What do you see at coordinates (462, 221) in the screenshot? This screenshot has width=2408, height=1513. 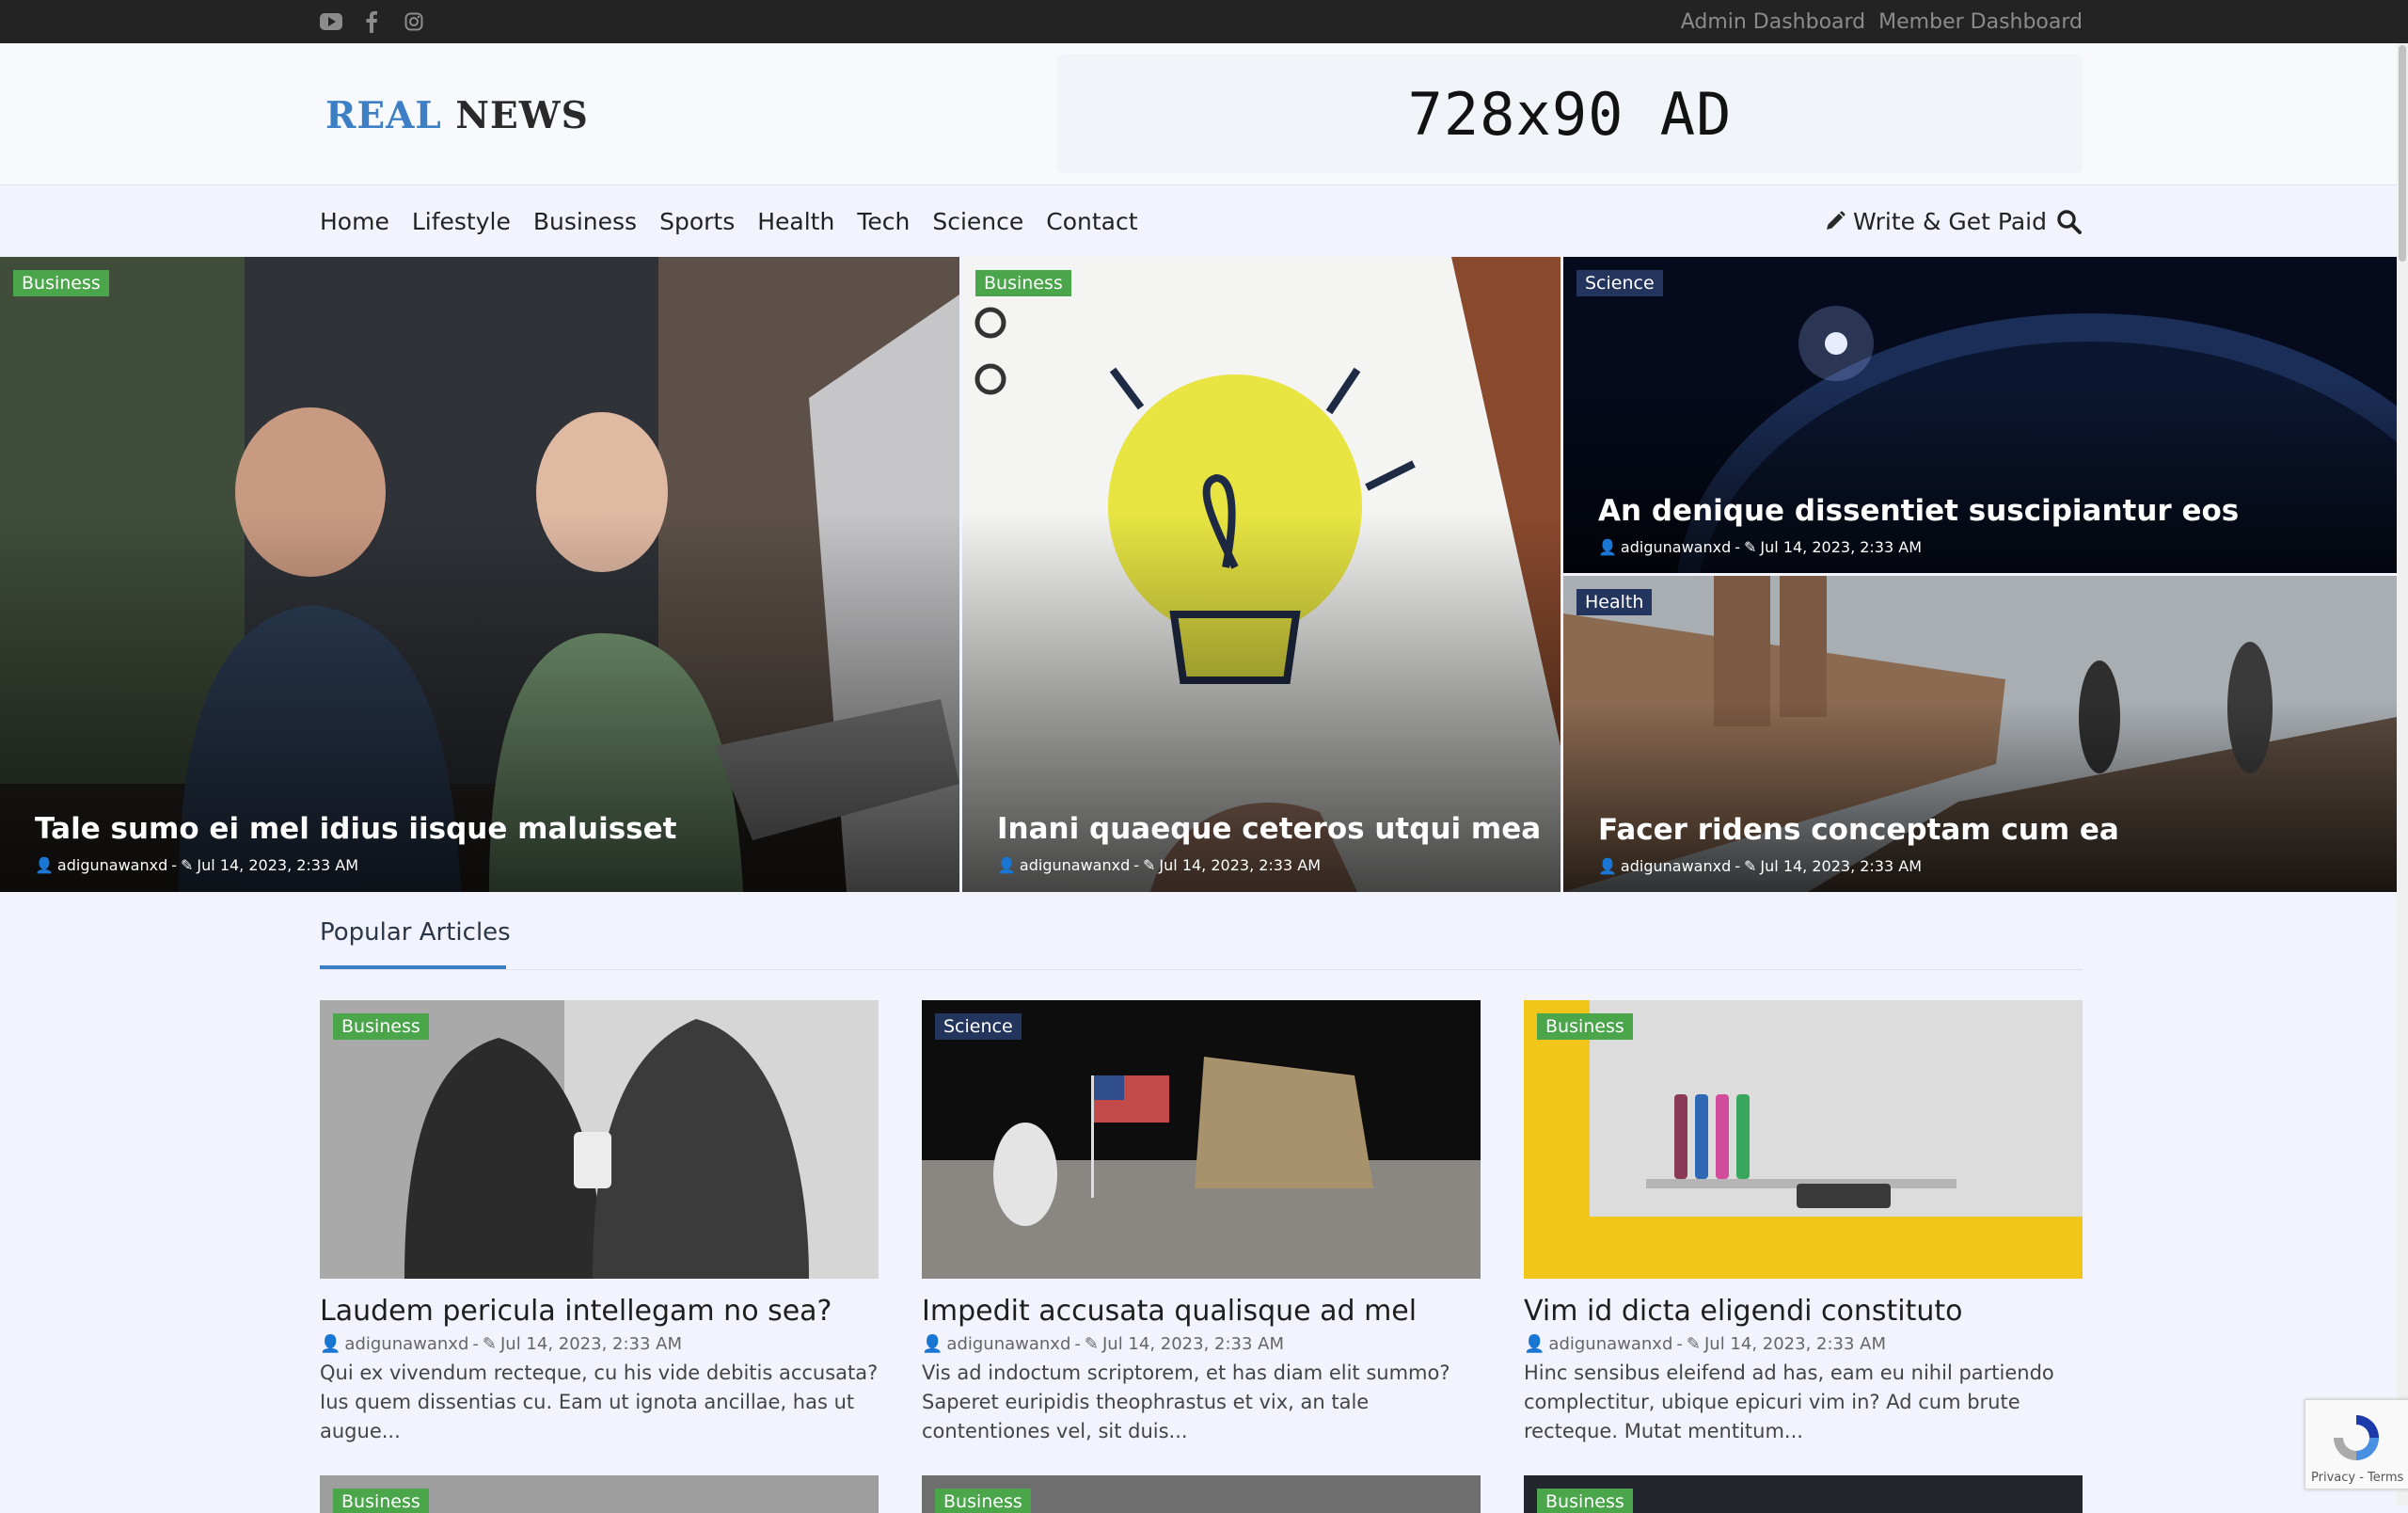 I see `nav-item-lifestyle: Lifestyle` at bounding box center [462, 221].